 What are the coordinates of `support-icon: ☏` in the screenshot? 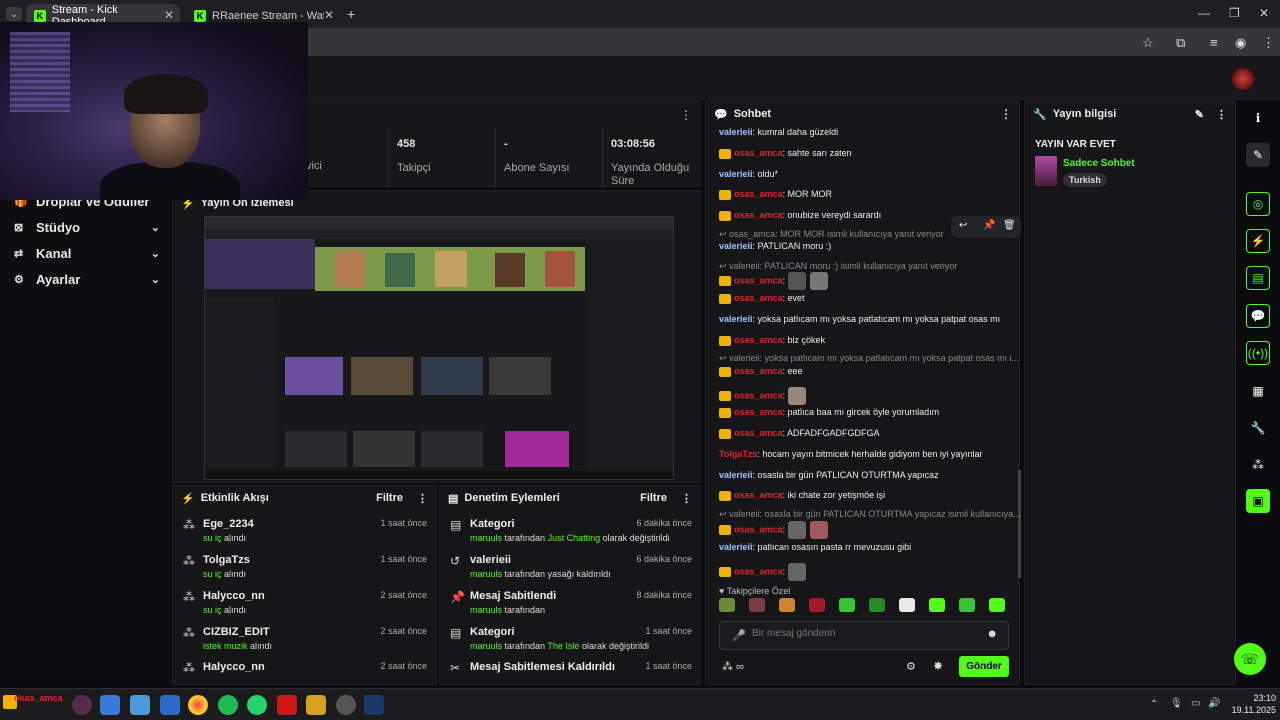 It's located at (1250, 659).